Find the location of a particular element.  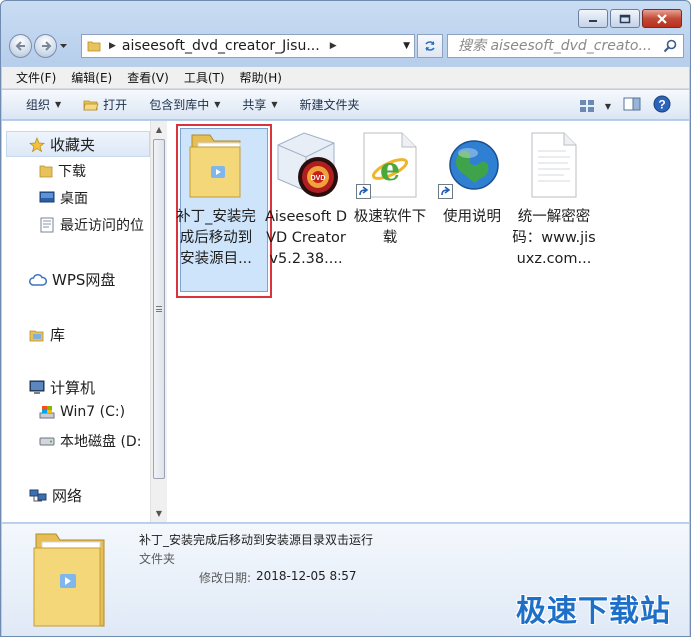

view-controls: ▼ ? is located at coordinates (625, 106).